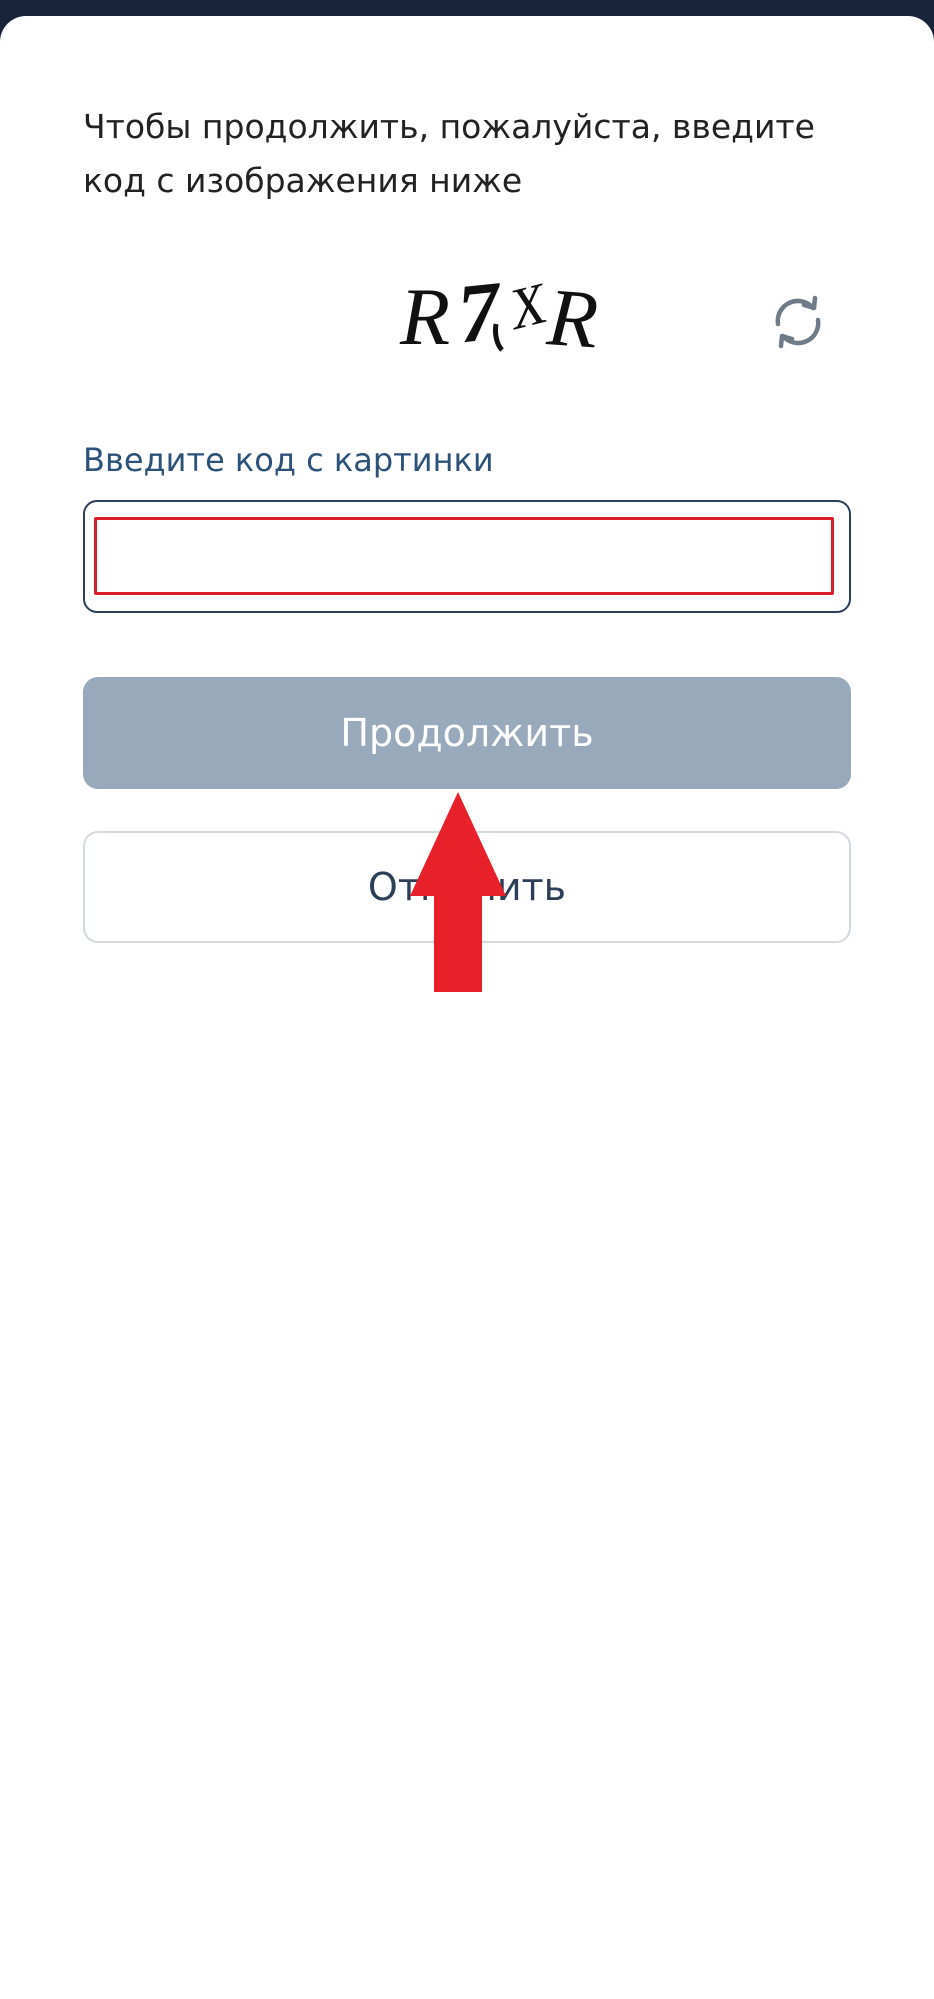  I want to click on pointer-arrow-icon, so click(458, 892).